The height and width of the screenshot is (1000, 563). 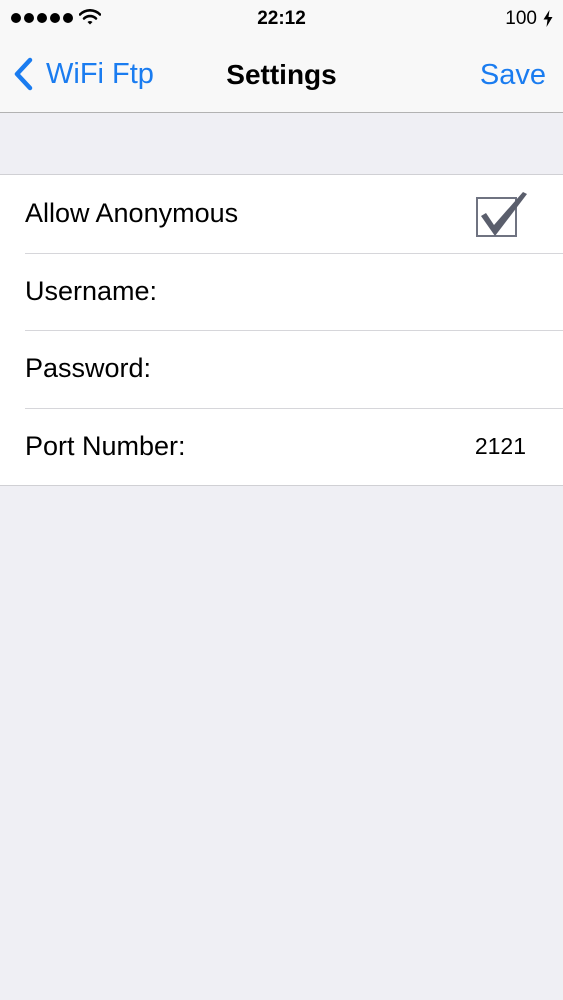 What do you see at coordinates (502, 214) in the screenshot?
I see `allow-anonymous-checkbox` at bounding box center [502, 214].